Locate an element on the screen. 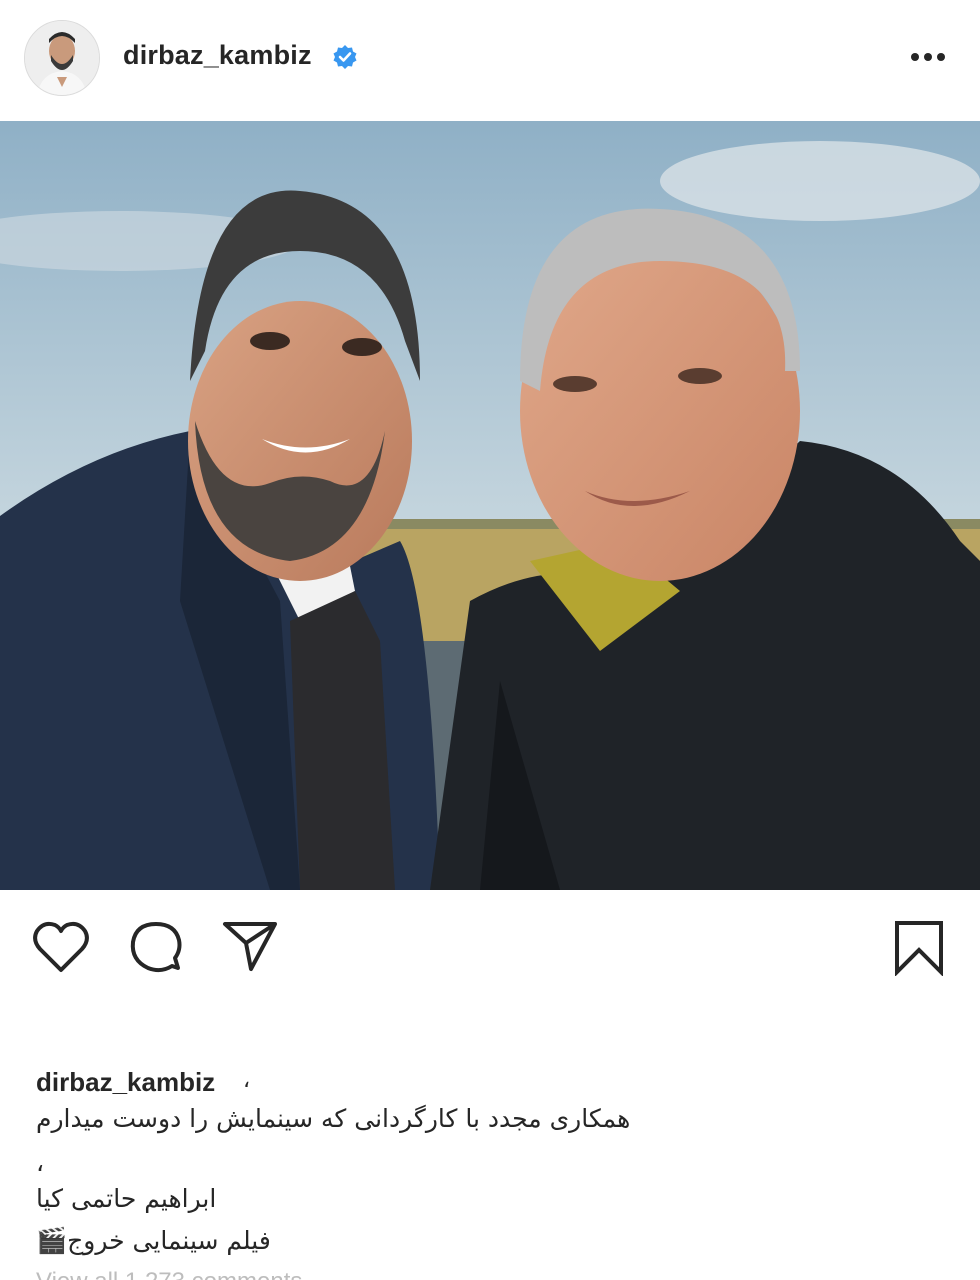 The width and height of the screenshot is (980, 1280). caption-comma: ، is located at coordinates (247, 1079).